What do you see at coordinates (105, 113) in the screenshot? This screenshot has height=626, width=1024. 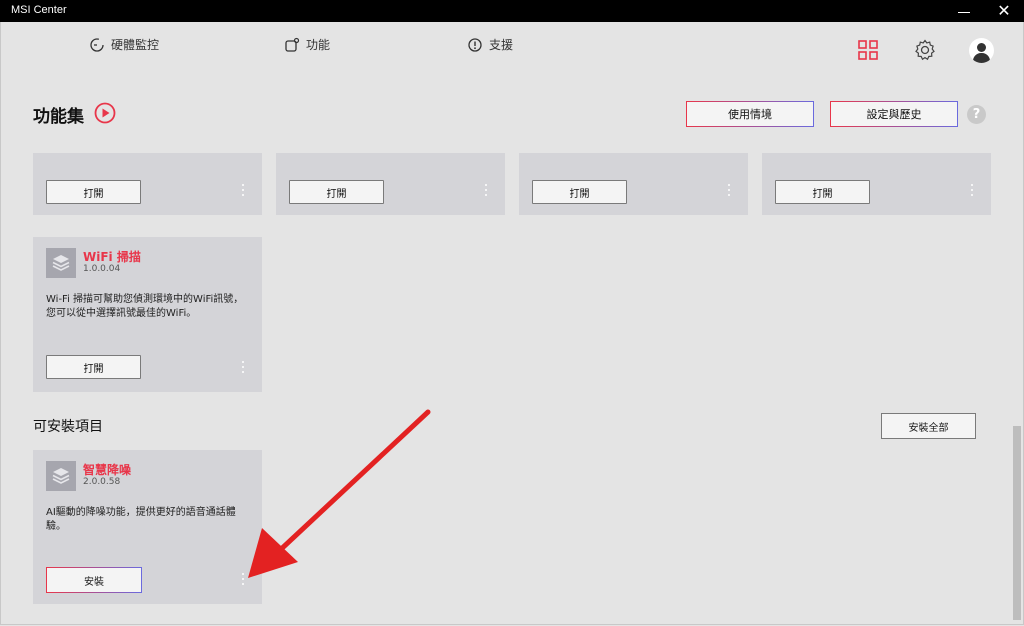 I see `play-icon` at bounding box center [105, 113].